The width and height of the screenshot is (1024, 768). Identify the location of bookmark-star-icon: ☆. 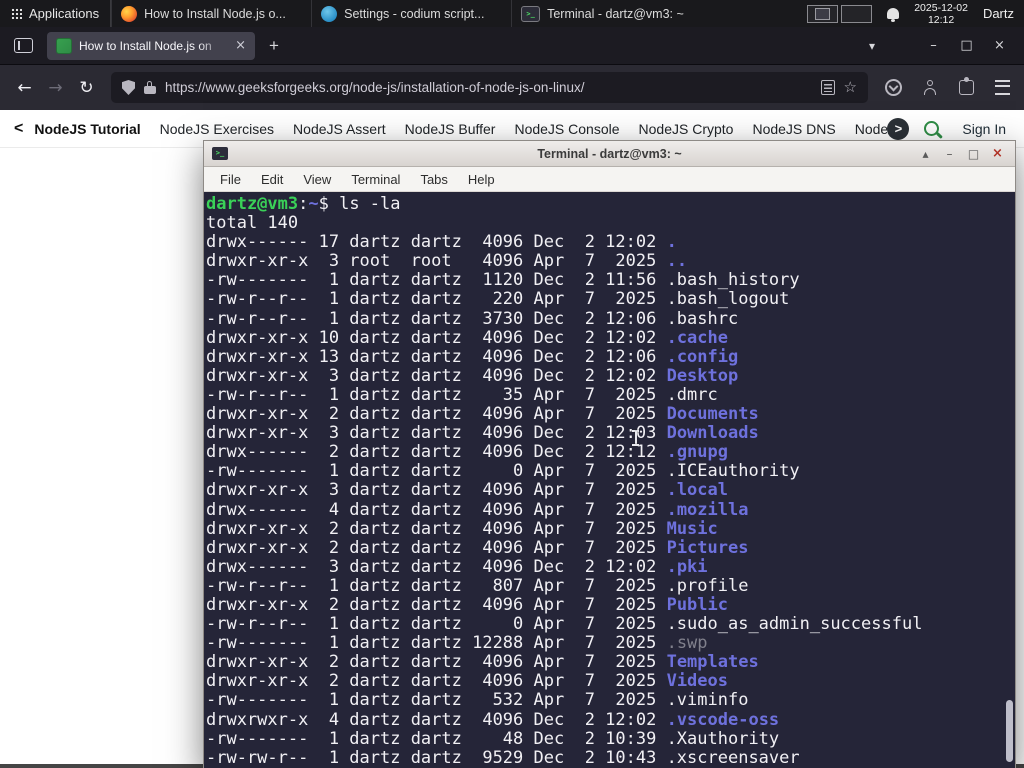
(850, 87).